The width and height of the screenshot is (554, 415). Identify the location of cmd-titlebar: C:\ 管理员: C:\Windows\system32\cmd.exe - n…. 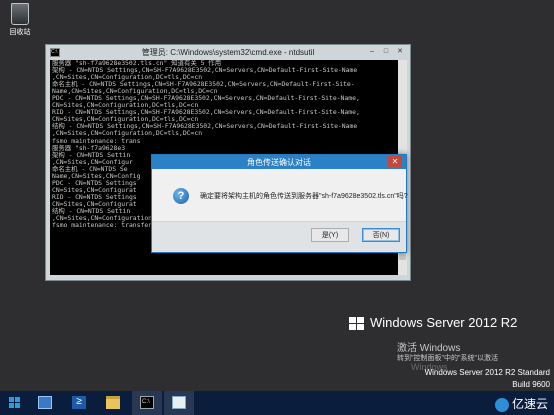
(228, 52).